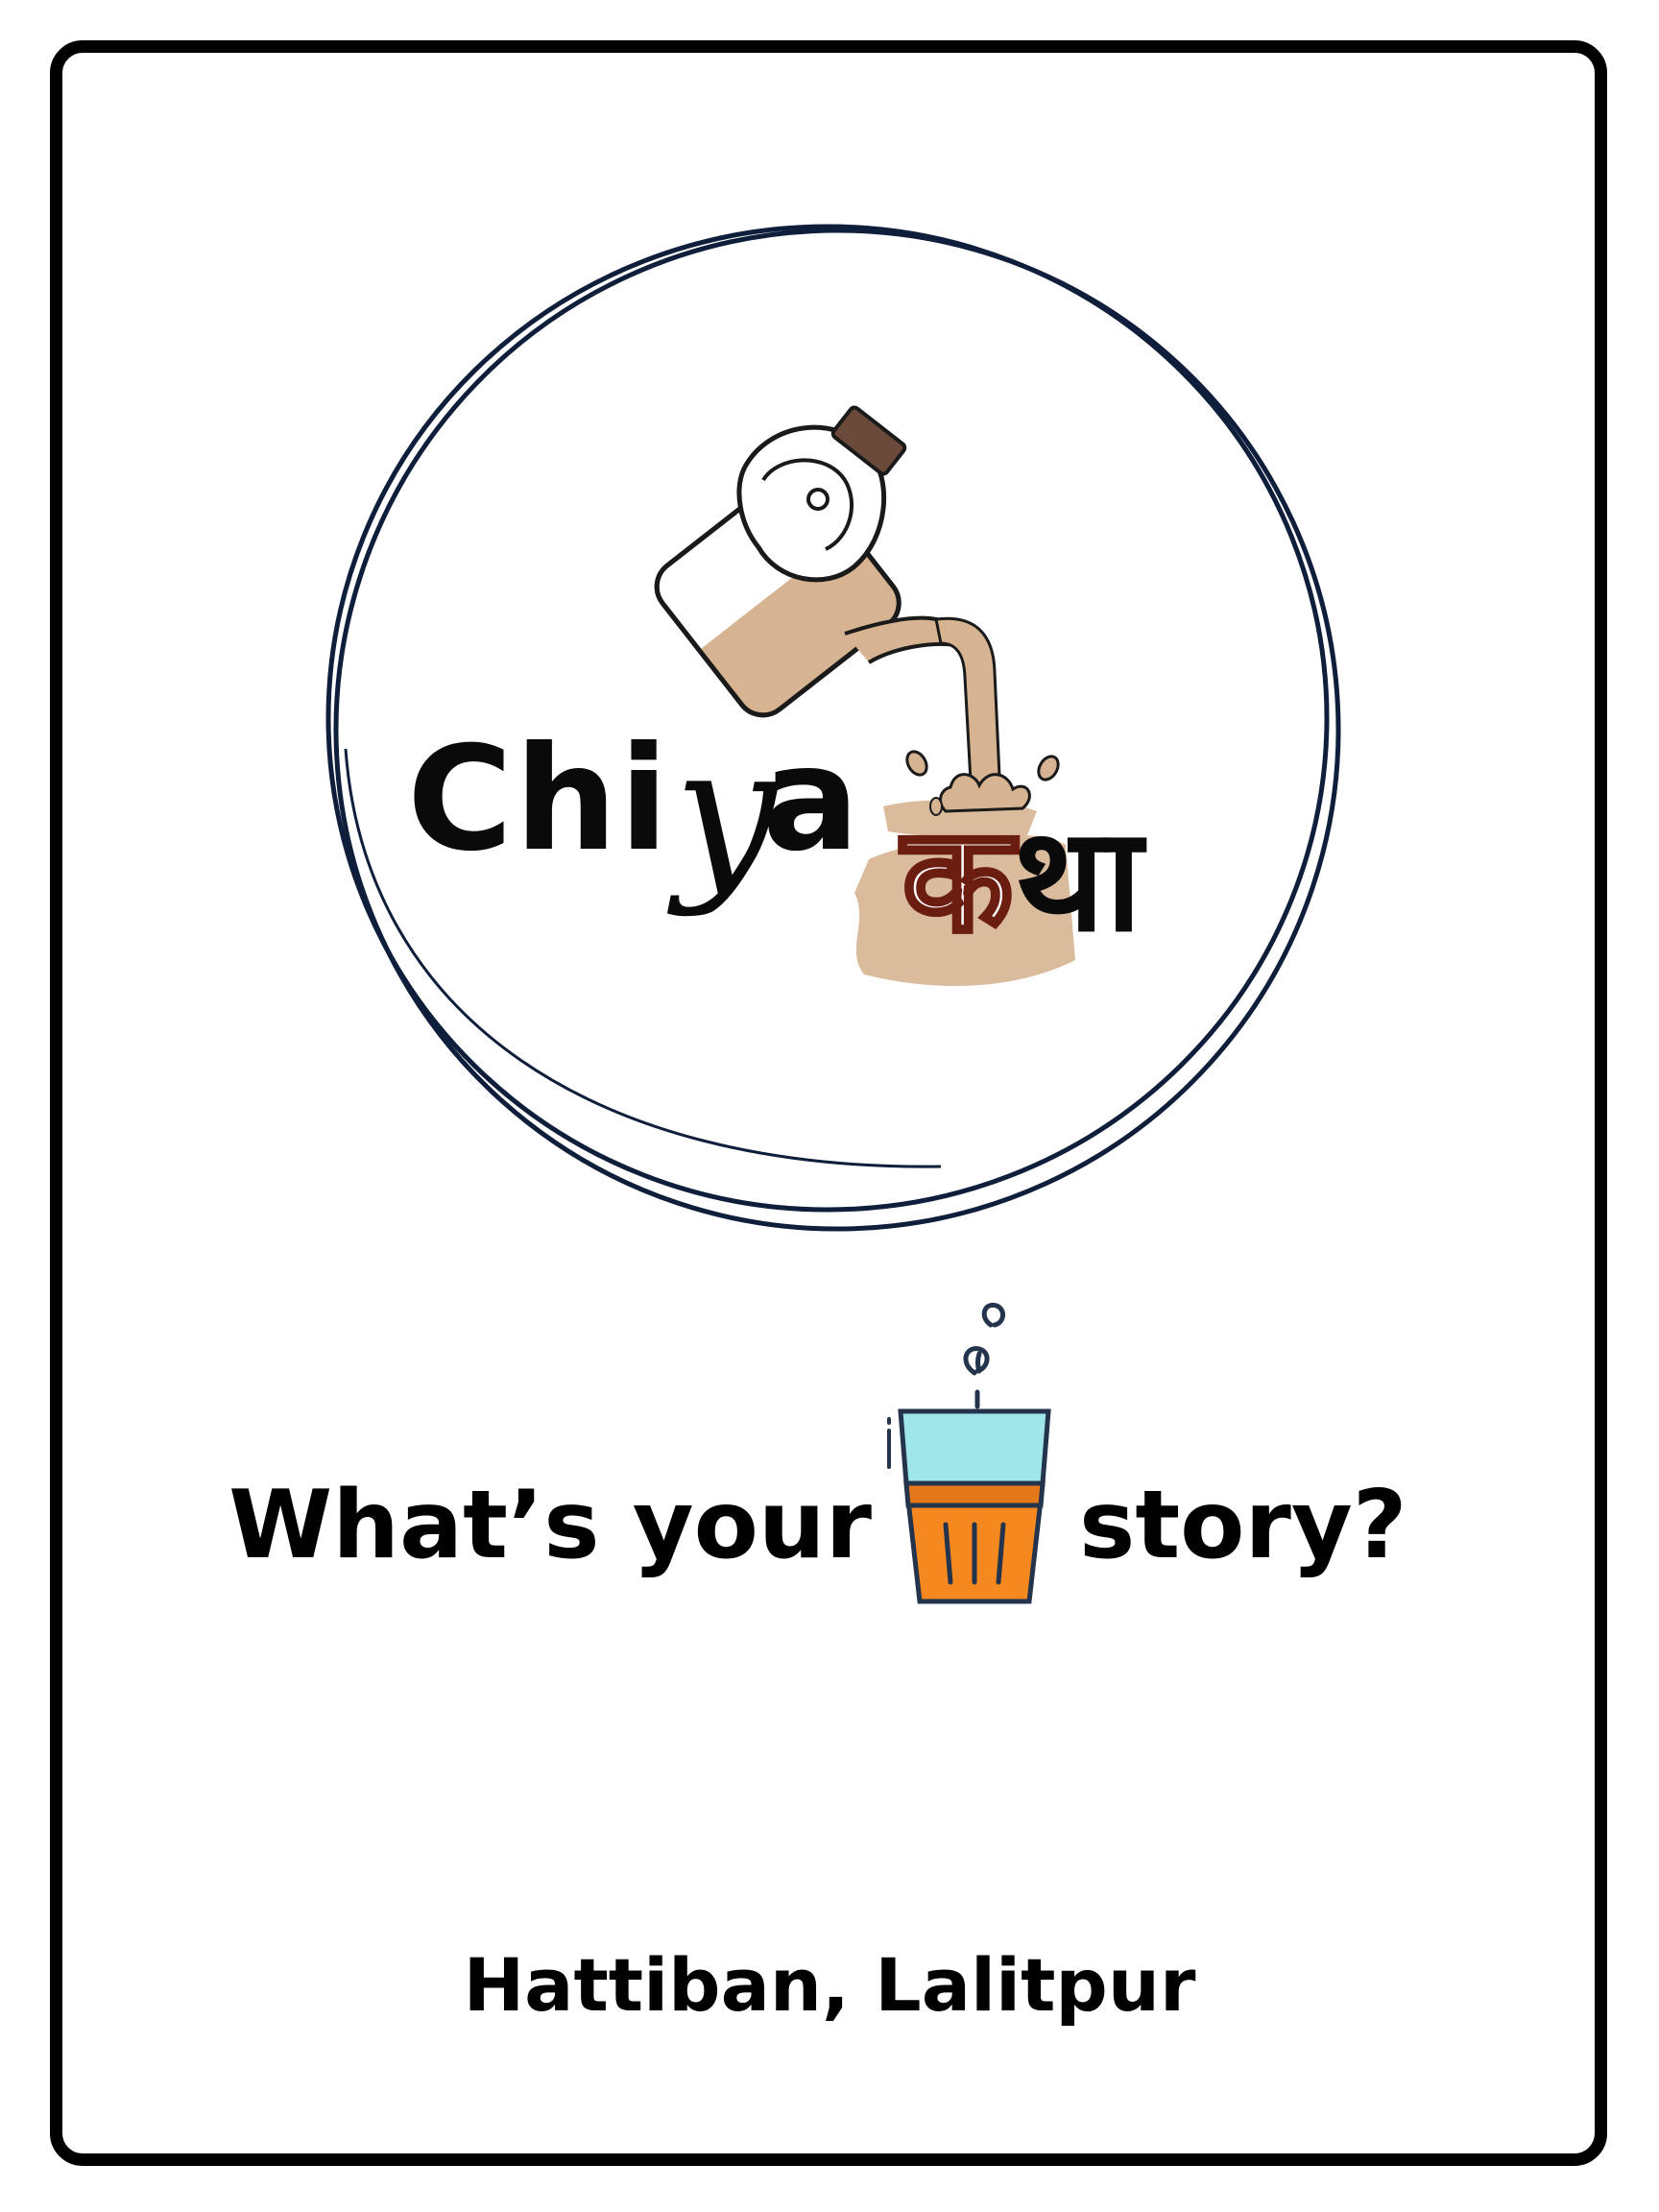 This screenshot has width=1659, height=2212. What do you see at coordinates (829, 1985) in the screenshot?
I see `location: Hattiban, Lalitpur` at bounding box center [829, 1985].